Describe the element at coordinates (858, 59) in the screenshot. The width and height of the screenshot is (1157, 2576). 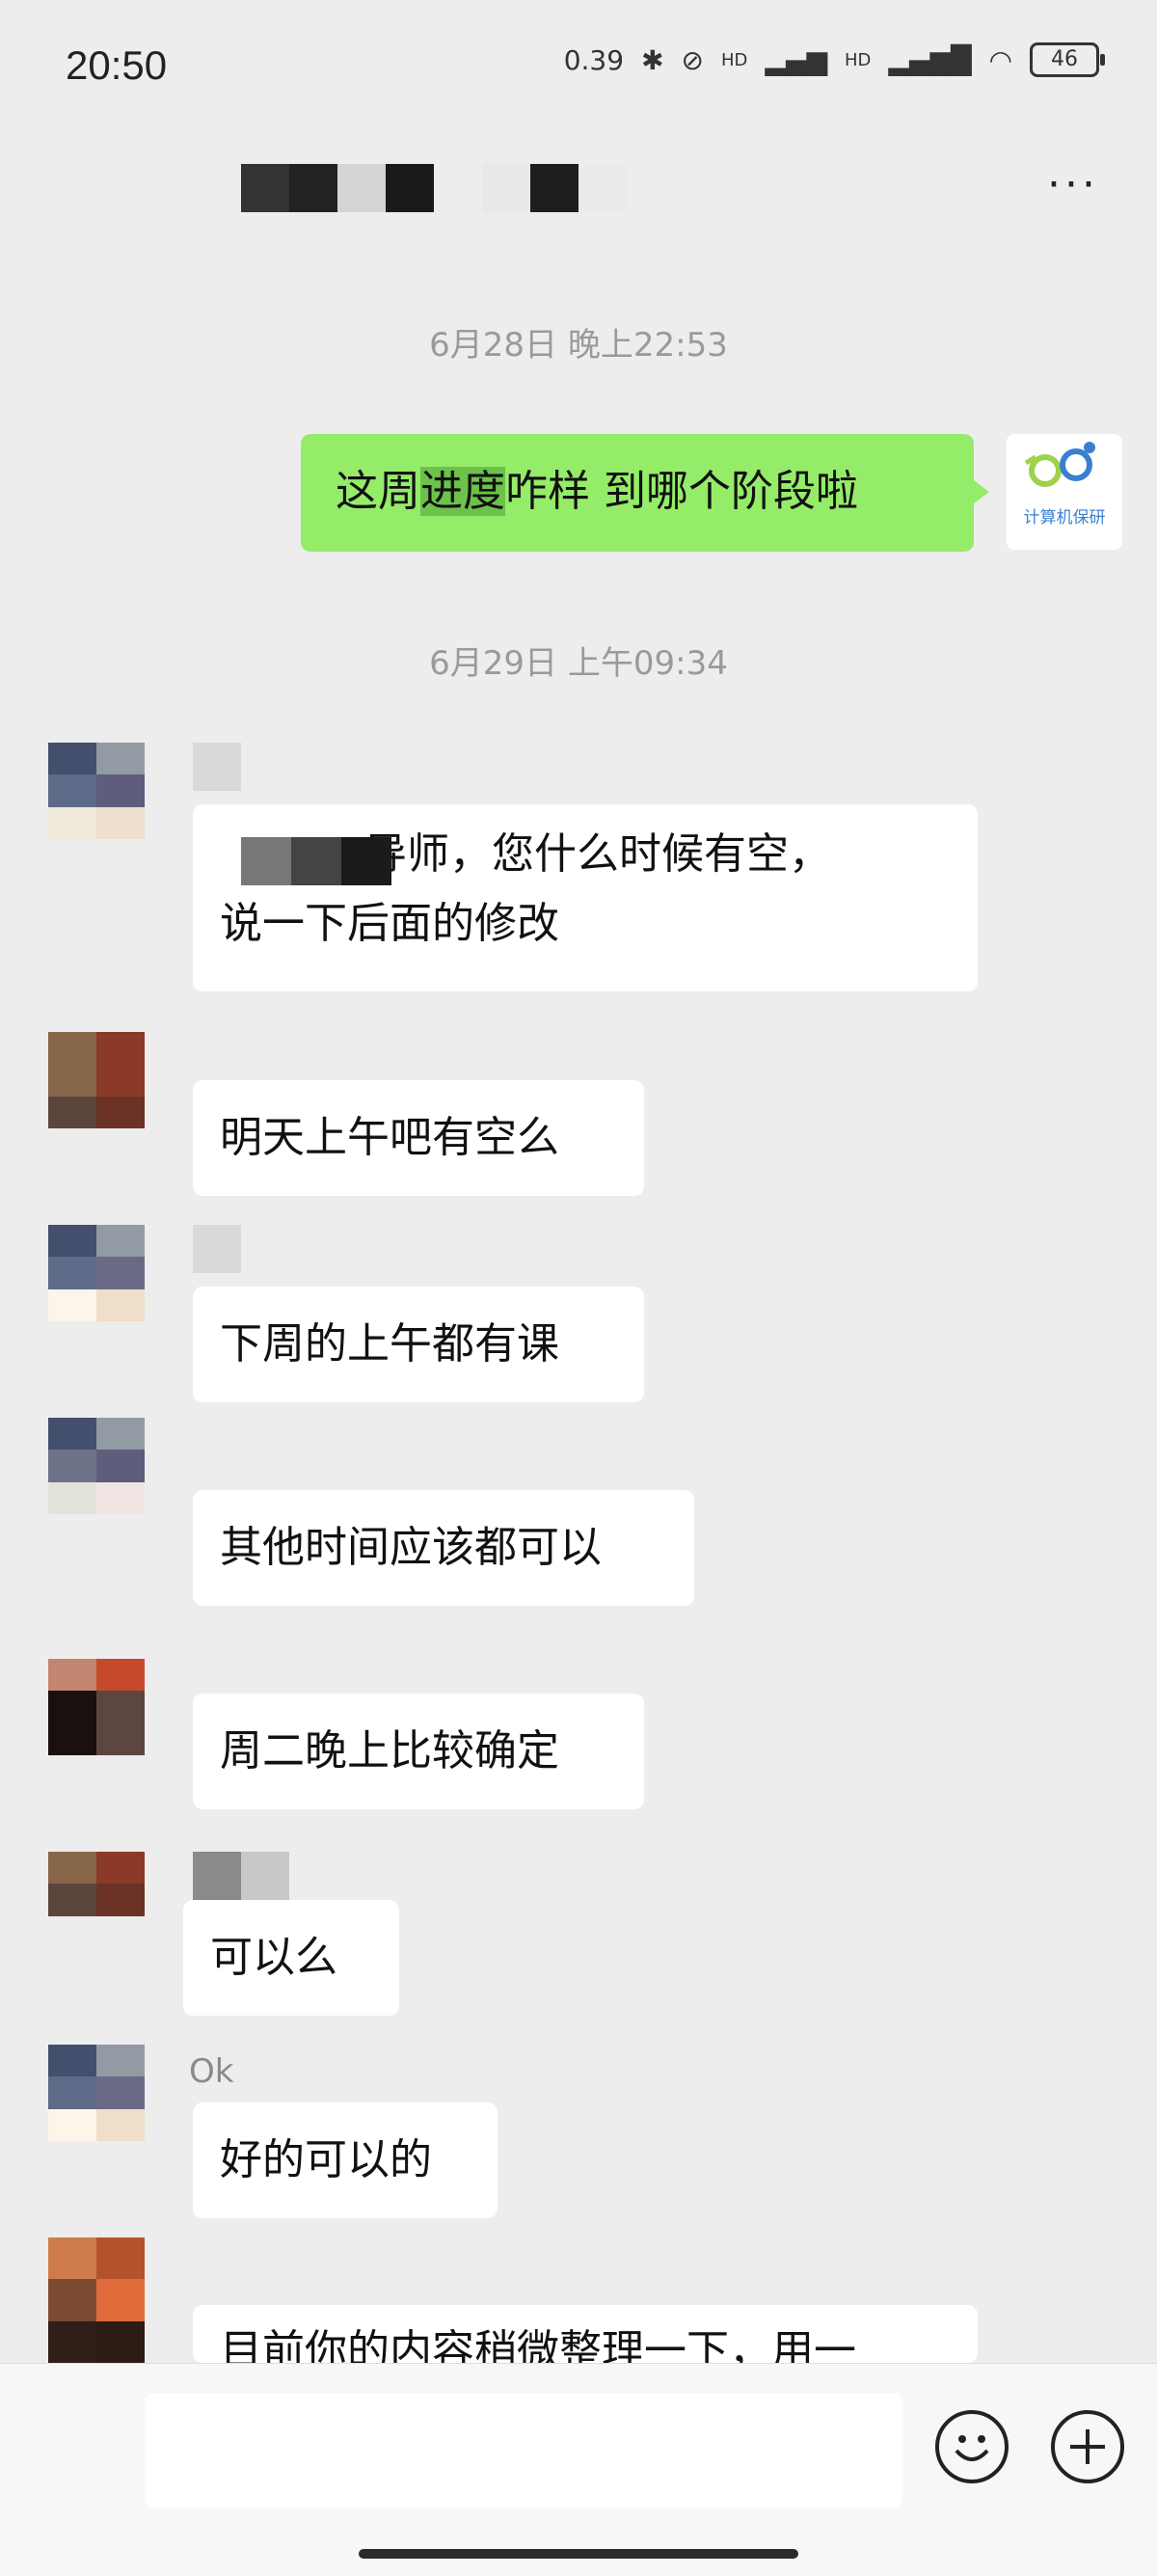
I see `network-label-2: HD` at that location.